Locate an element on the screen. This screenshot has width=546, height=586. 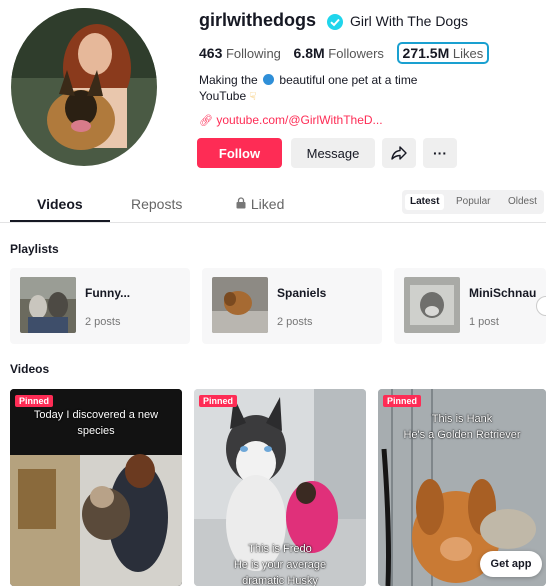
playlists-heading: Playlists is located at coordinates (34, 249).